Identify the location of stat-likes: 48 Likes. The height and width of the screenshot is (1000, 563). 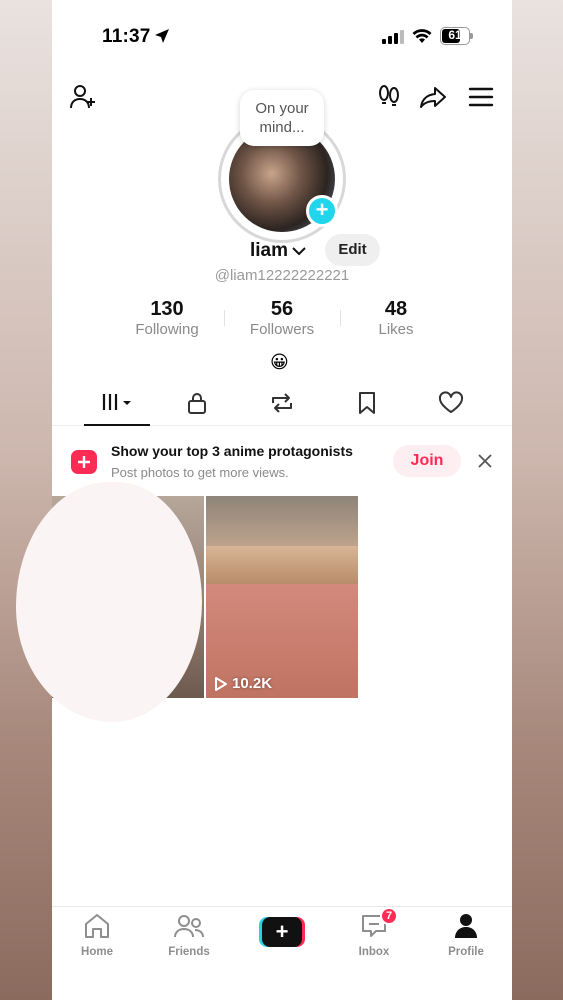
(396, 318).